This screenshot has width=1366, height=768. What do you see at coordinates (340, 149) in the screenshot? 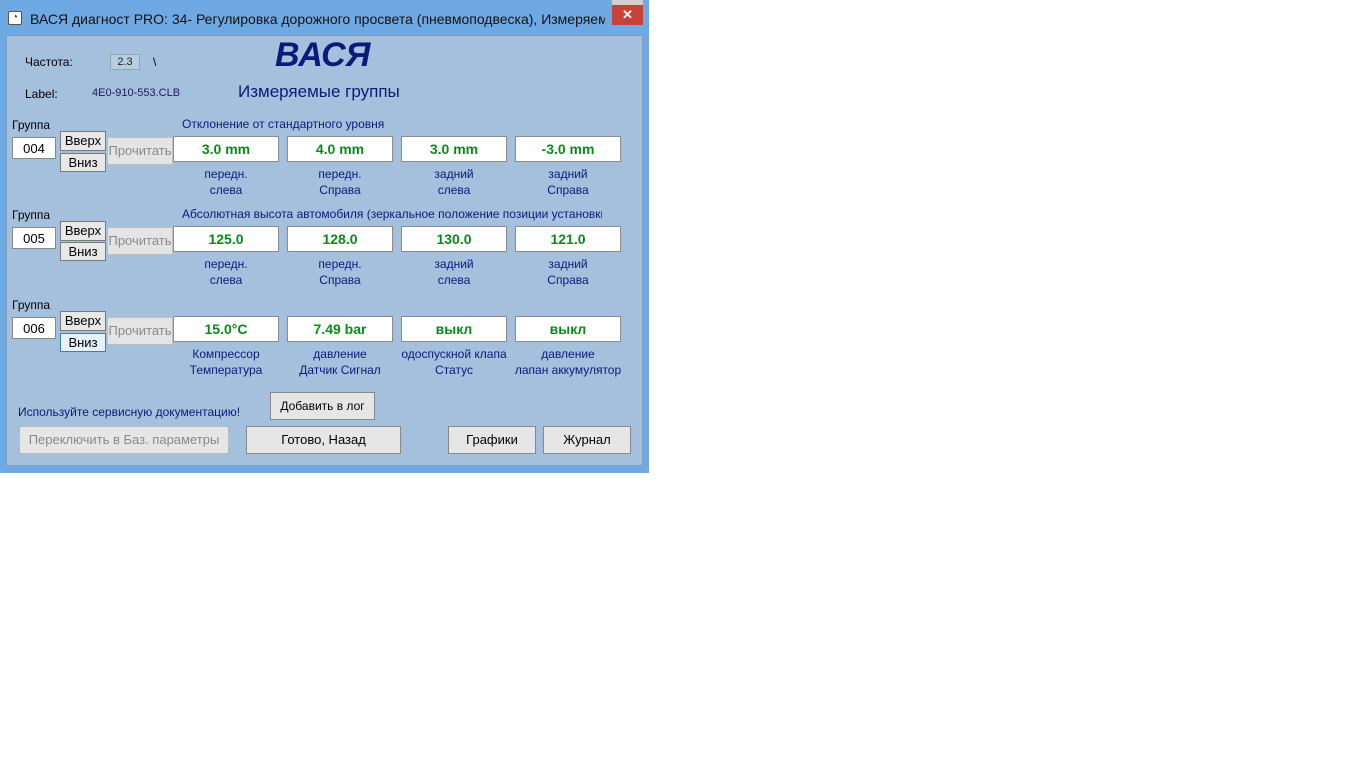
I see `value-field: 4.0 mm` at bounding box center [340, 149].